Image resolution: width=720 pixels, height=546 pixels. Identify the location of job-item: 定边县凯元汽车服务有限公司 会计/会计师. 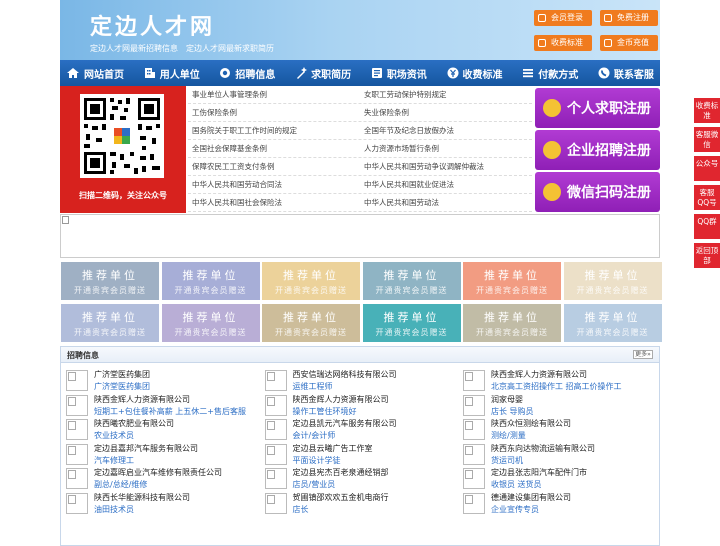
(358, 429).